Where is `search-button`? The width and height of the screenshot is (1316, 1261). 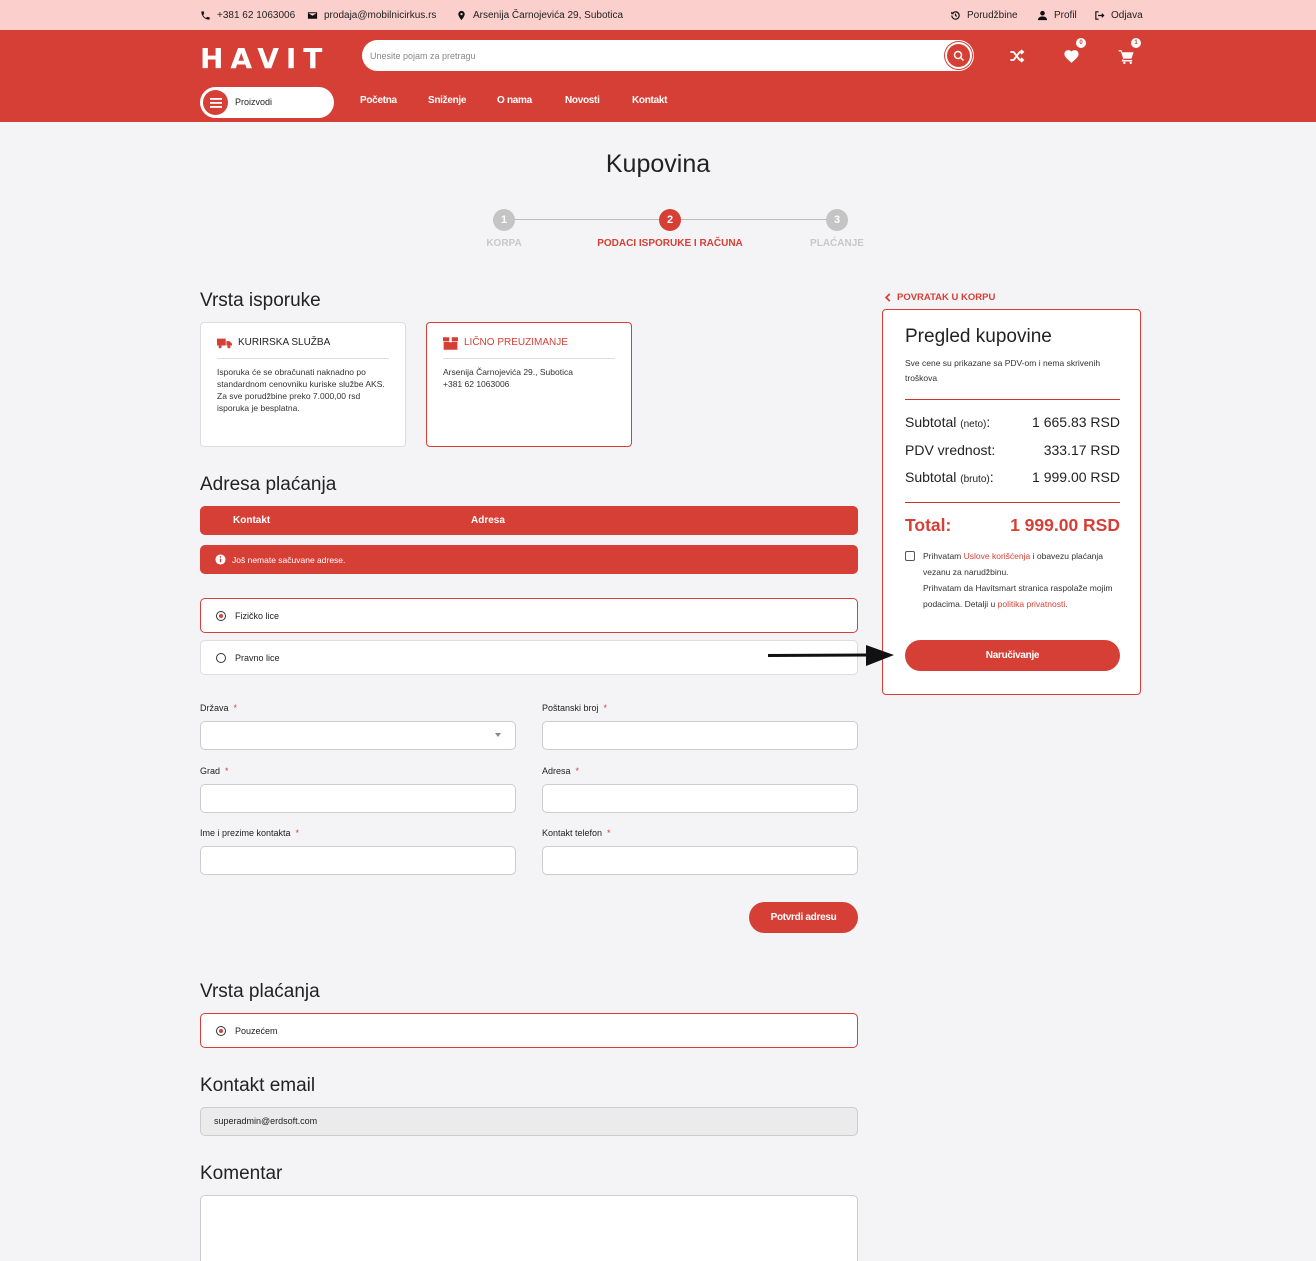 search-button is located at coordinates (958, 55).